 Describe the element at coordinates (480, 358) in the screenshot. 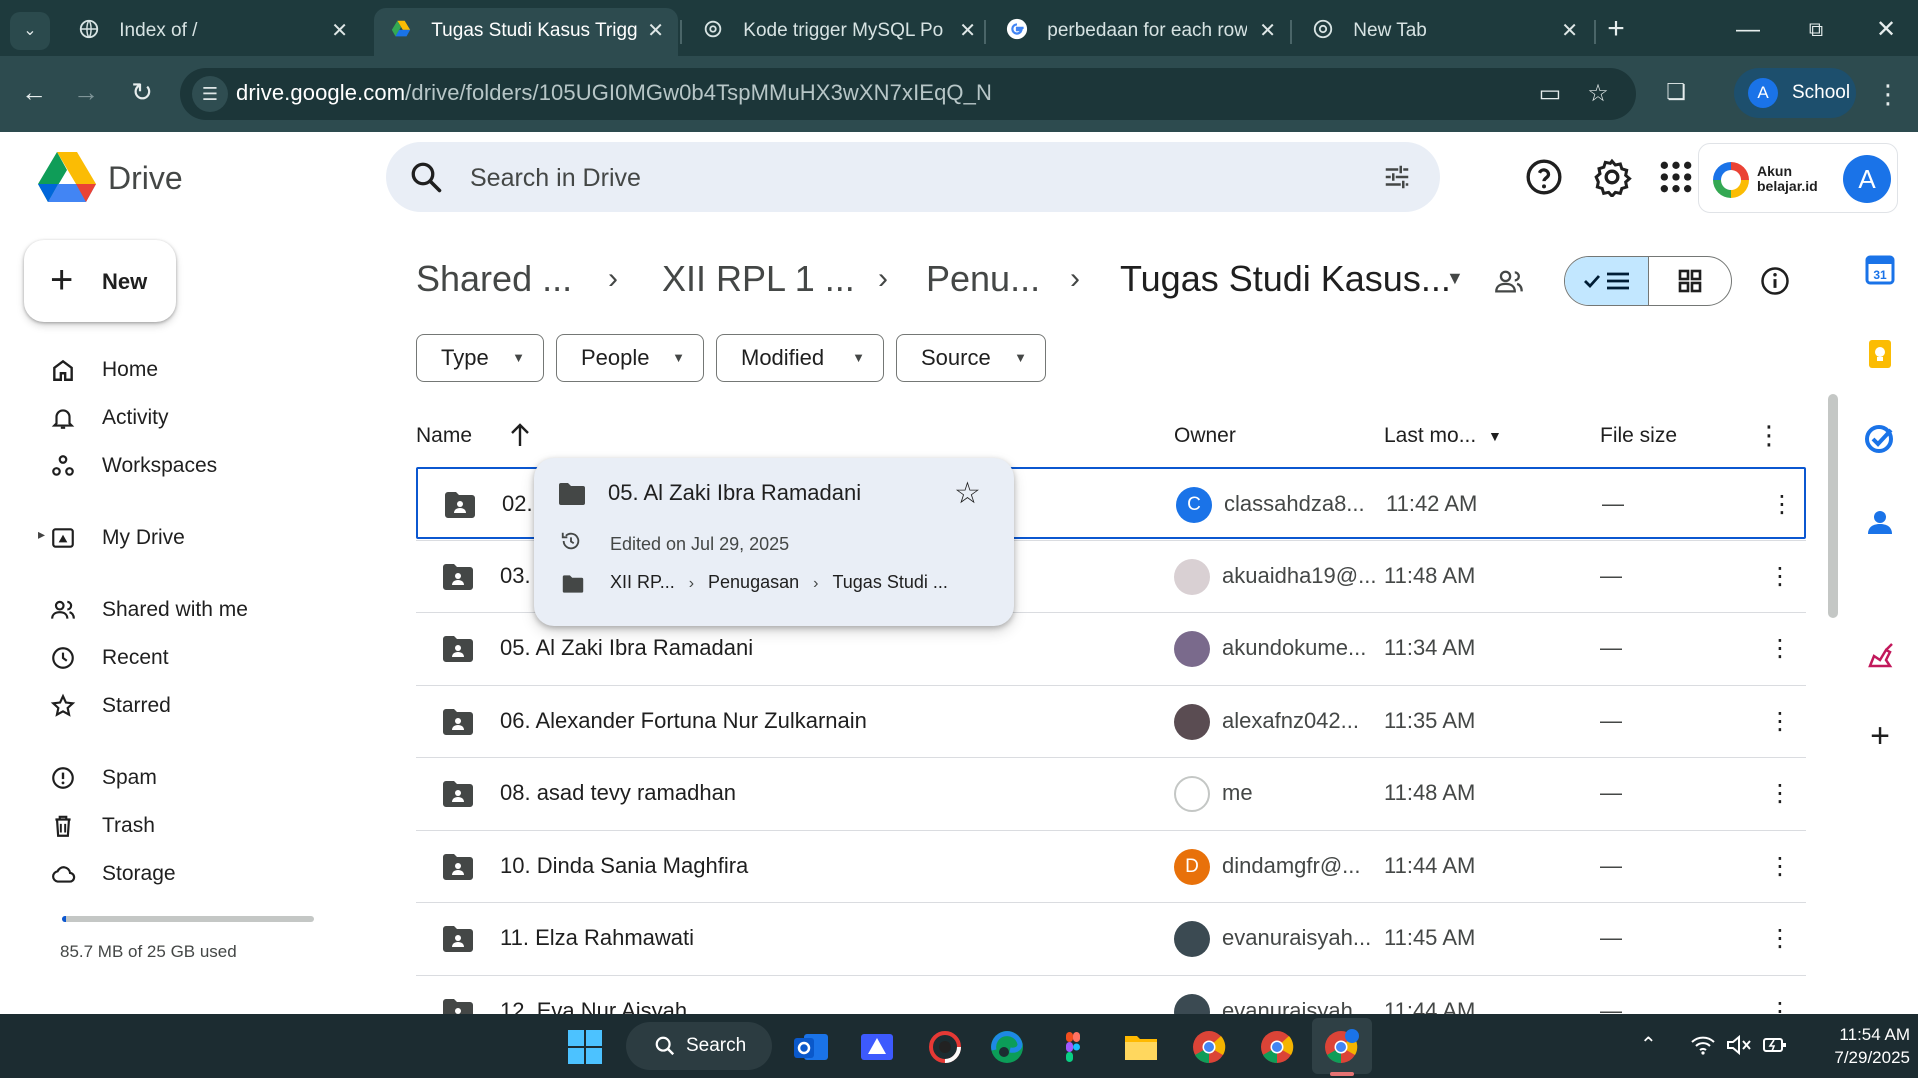

I see `filter-type-chip: Type ▼` at that location.